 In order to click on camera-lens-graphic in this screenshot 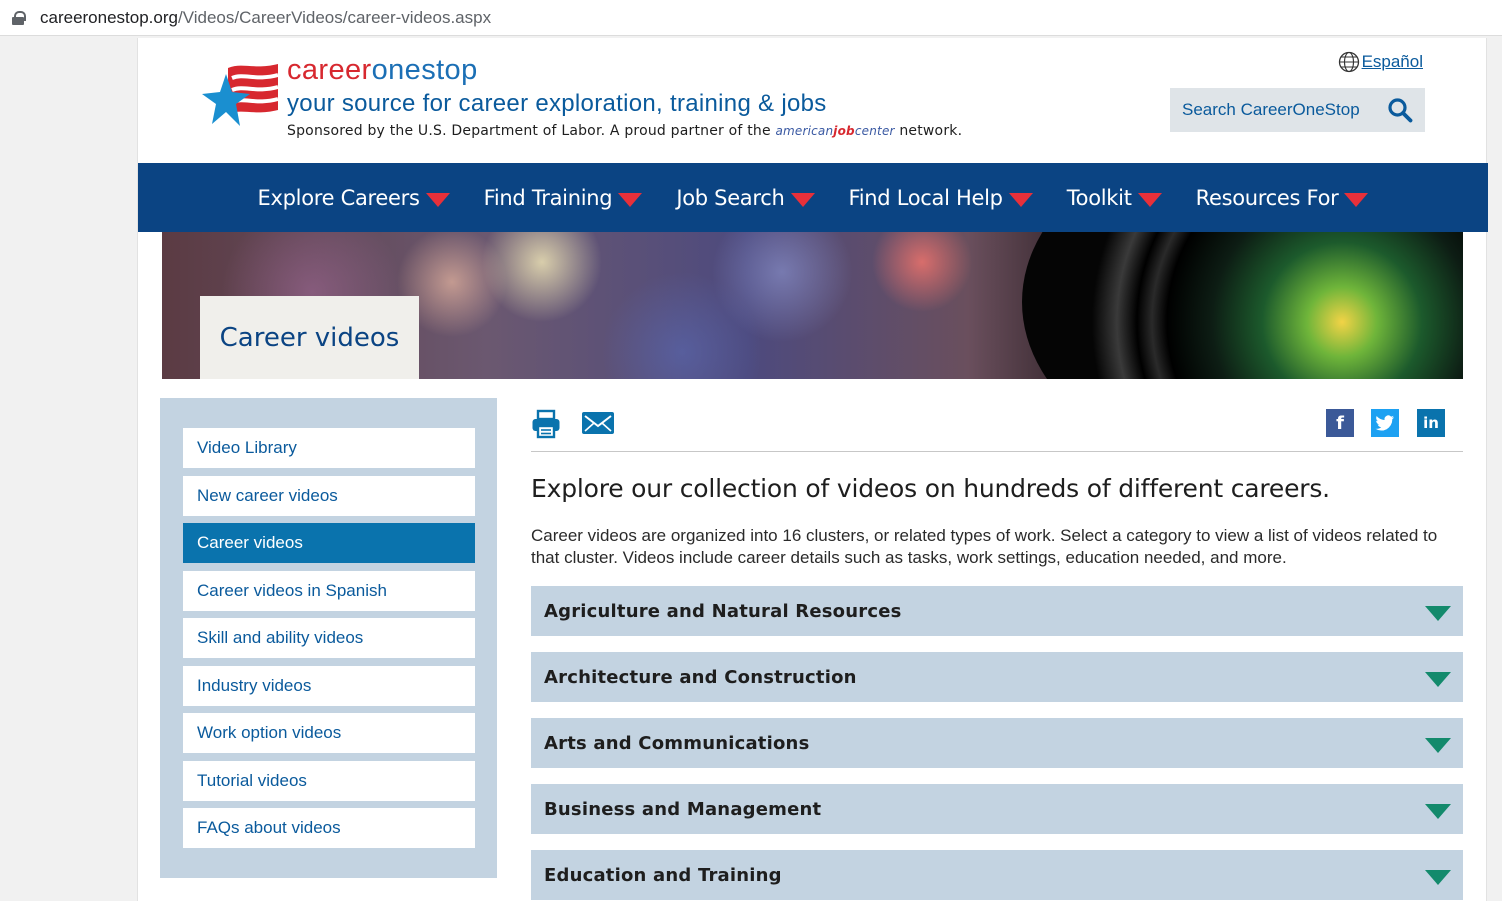, I will do `click(1242, 305)`.